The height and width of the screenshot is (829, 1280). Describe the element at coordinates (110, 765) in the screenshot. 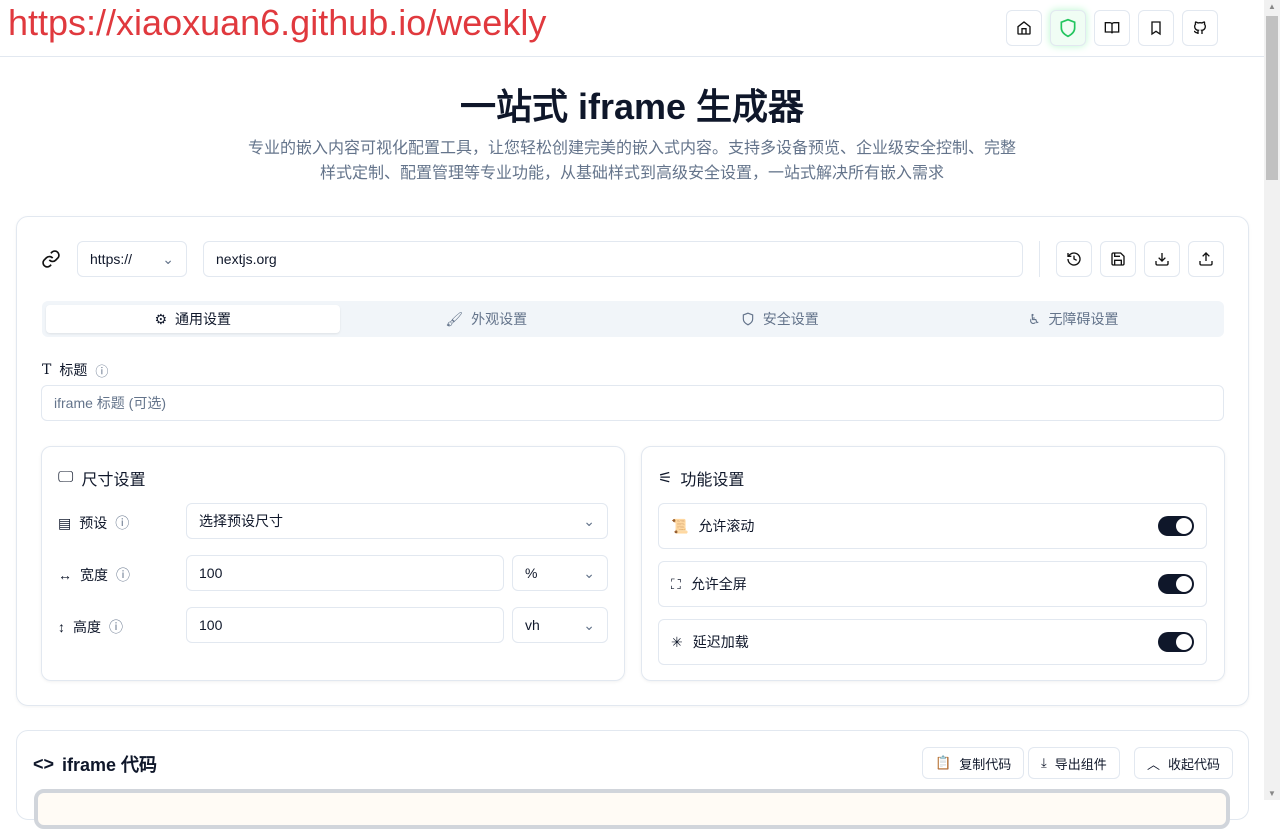

I see `heading-text: iframe 代码` at that location.